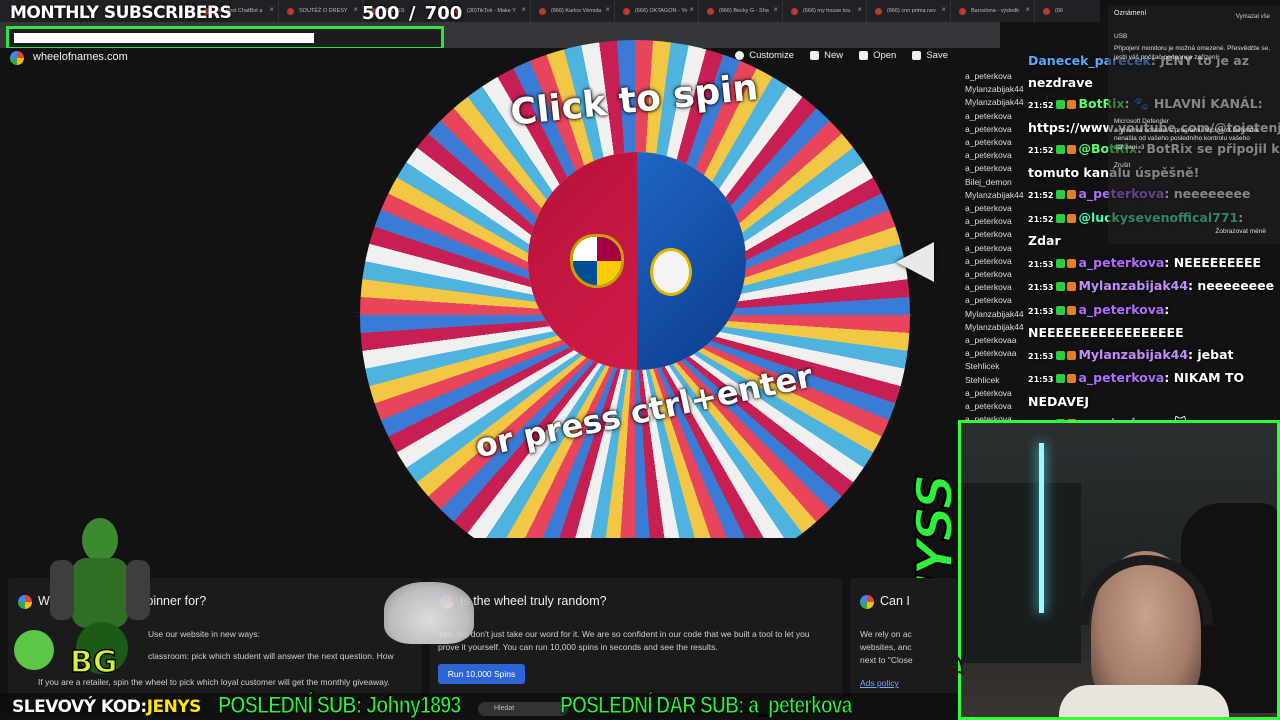  I want to click on chat-message: 21:53 Mylanzabijak44: neeeeeeee, so click(1154, 287).